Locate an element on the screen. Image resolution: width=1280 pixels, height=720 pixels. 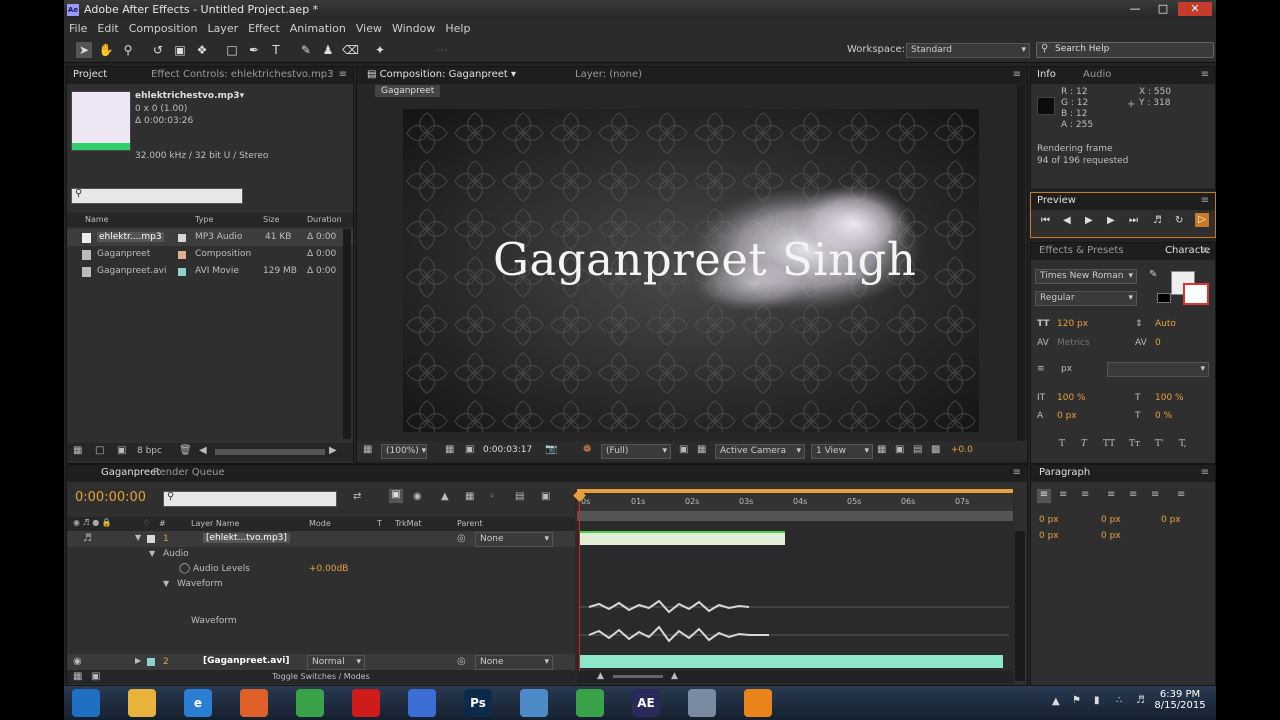
menu-view: View is located at coordinates (369, 28).